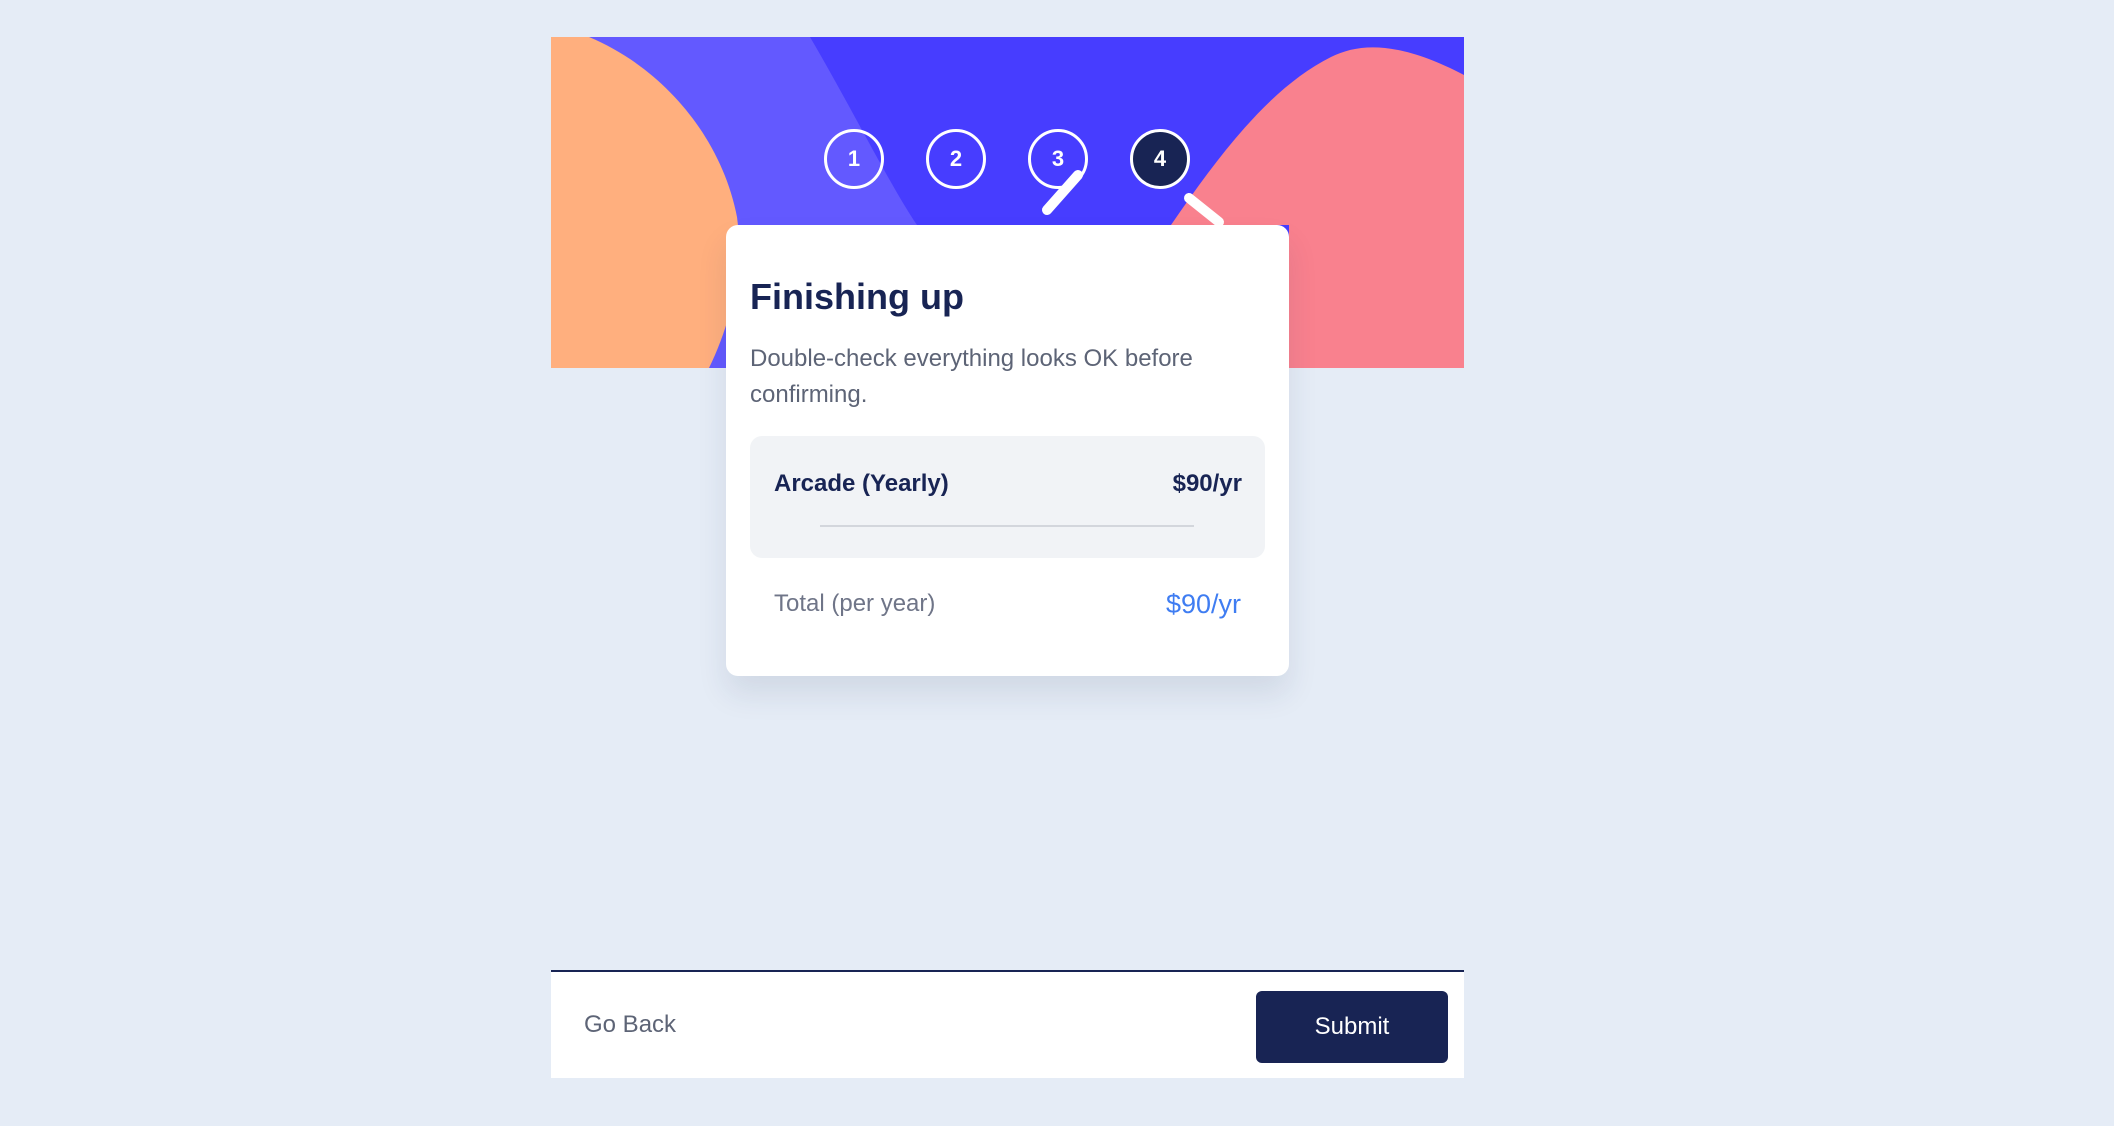 The image size is (2114, 1126). What do you see at coordinates (855, 603) in the screenshot?
I see `total-label: Total (per year)` at bounding box center [855, 603].